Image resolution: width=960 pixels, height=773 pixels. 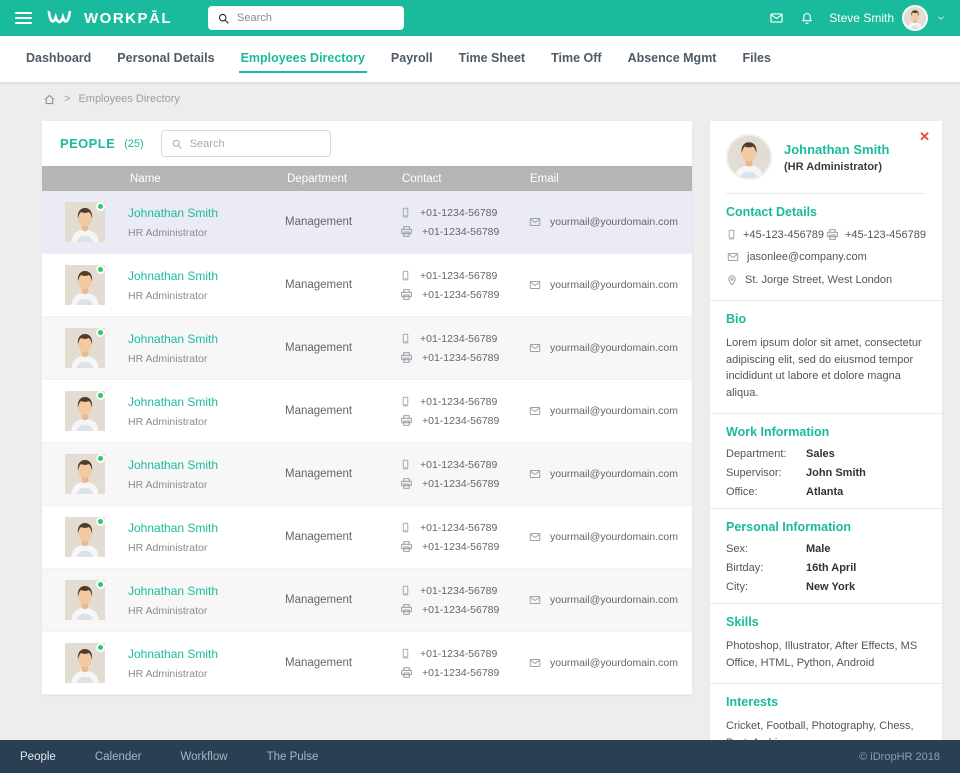 What do you see at coordinates (367, 178) in the screenshot?
I see `table-header: Name Department Contact Email` at bounding box center [367, 178].